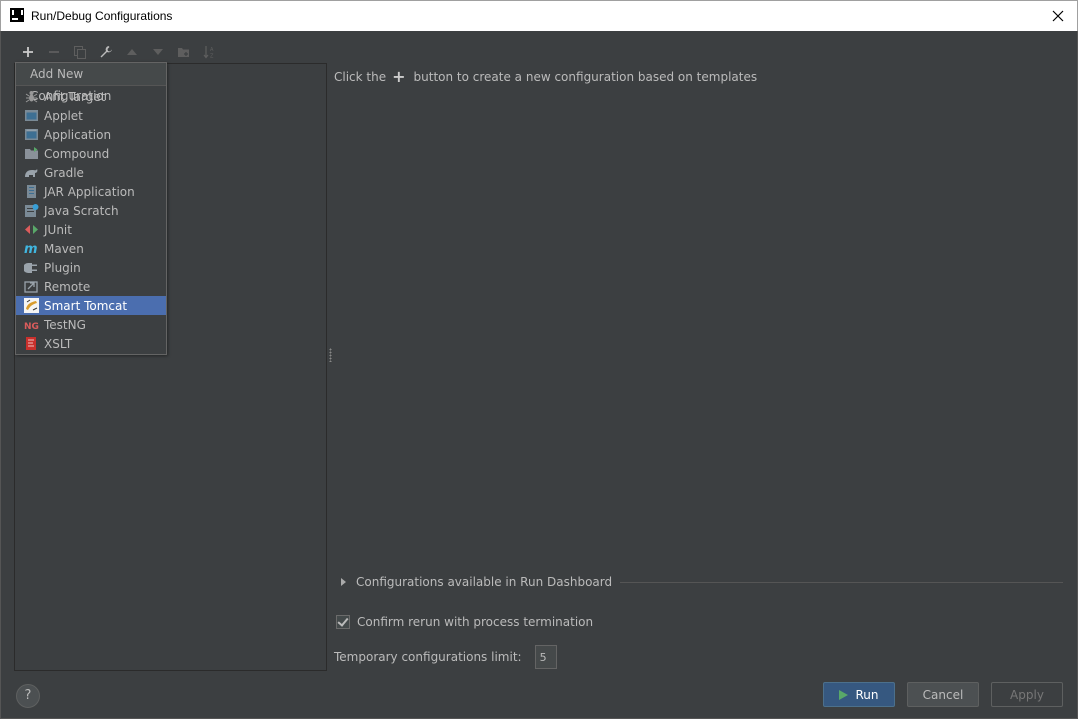 The height and width of the screenshot is (719, 1078). Describe the element at coordinates (212, 57) in the screenshot. I see `svg-text: Z` at that location.